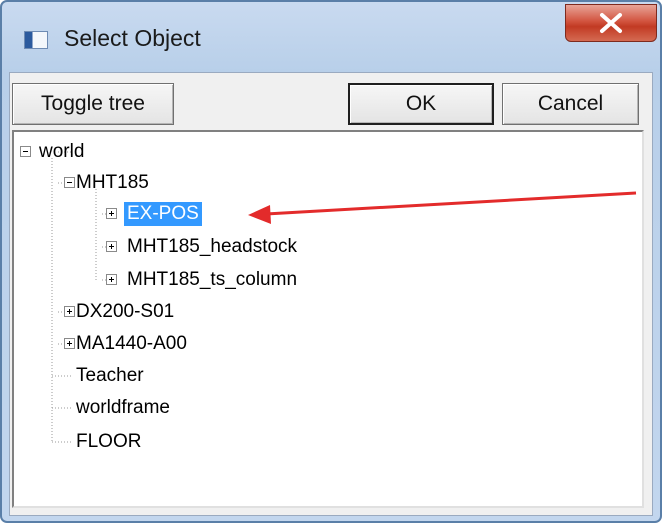  I want to click on tree-node-dx200-s01: DX200-S01, so click(125, 312).